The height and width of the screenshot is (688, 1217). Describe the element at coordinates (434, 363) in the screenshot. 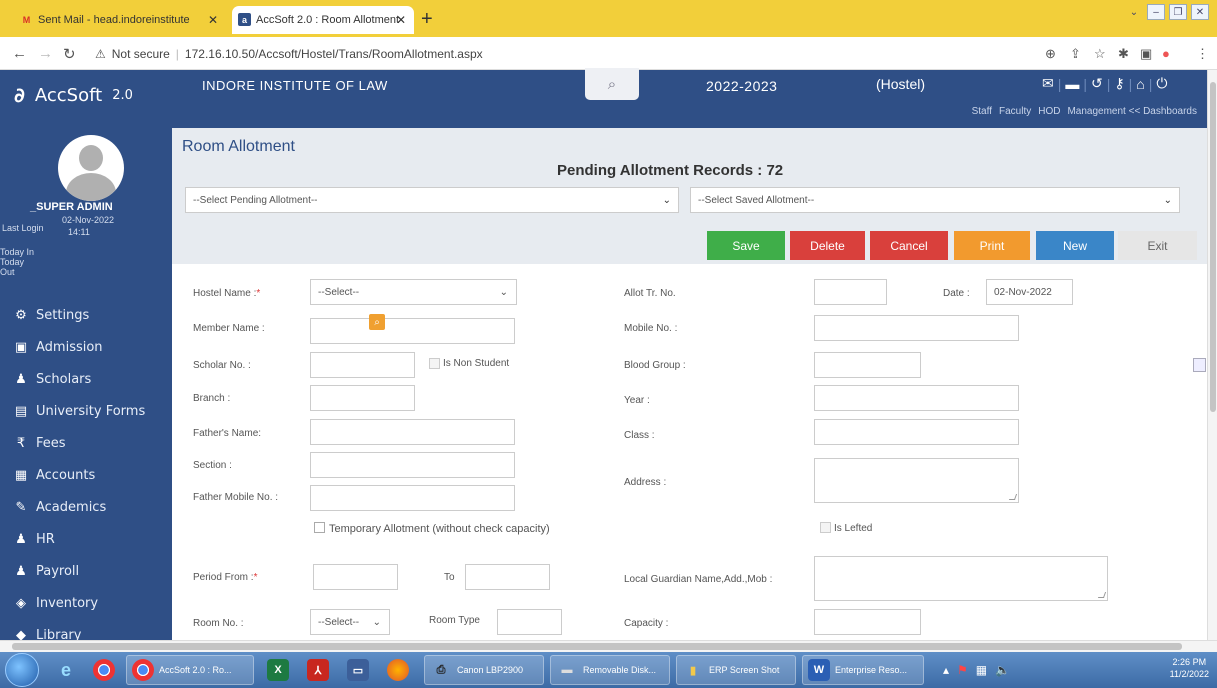

I see `is-non-student-checkbox` at that location.